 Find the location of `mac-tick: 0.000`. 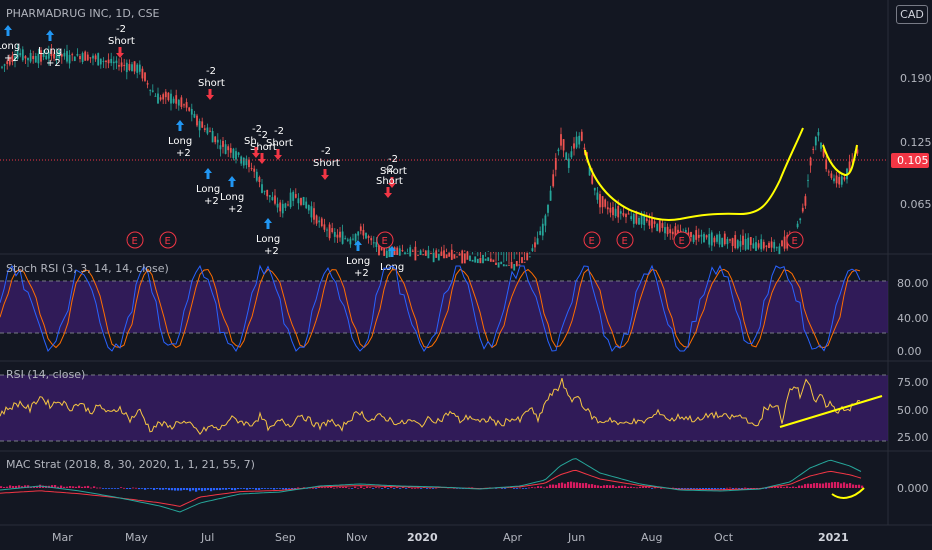

mac-tick: 0.000 is located at coordinates (913, 488).